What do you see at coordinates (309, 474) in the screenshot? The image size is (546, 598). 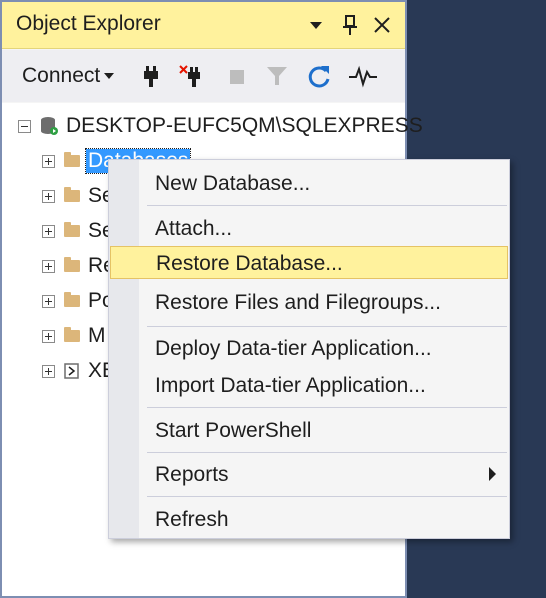 I see `menu-item-reports: Reports` at bounding box center [309, 474].